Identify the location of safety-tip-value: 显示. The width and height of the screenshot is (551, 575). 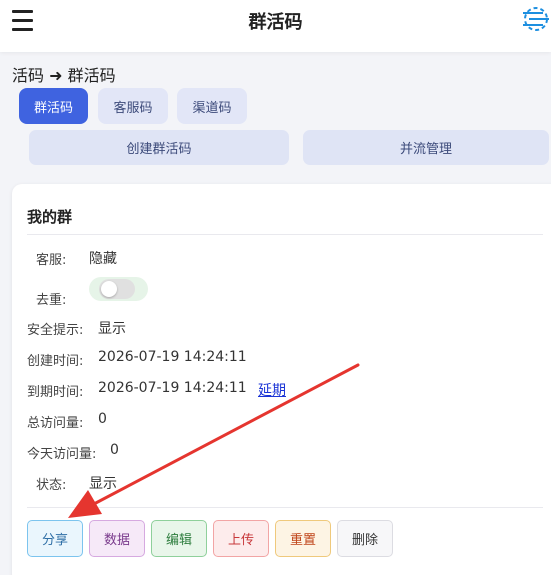
(112, 329).